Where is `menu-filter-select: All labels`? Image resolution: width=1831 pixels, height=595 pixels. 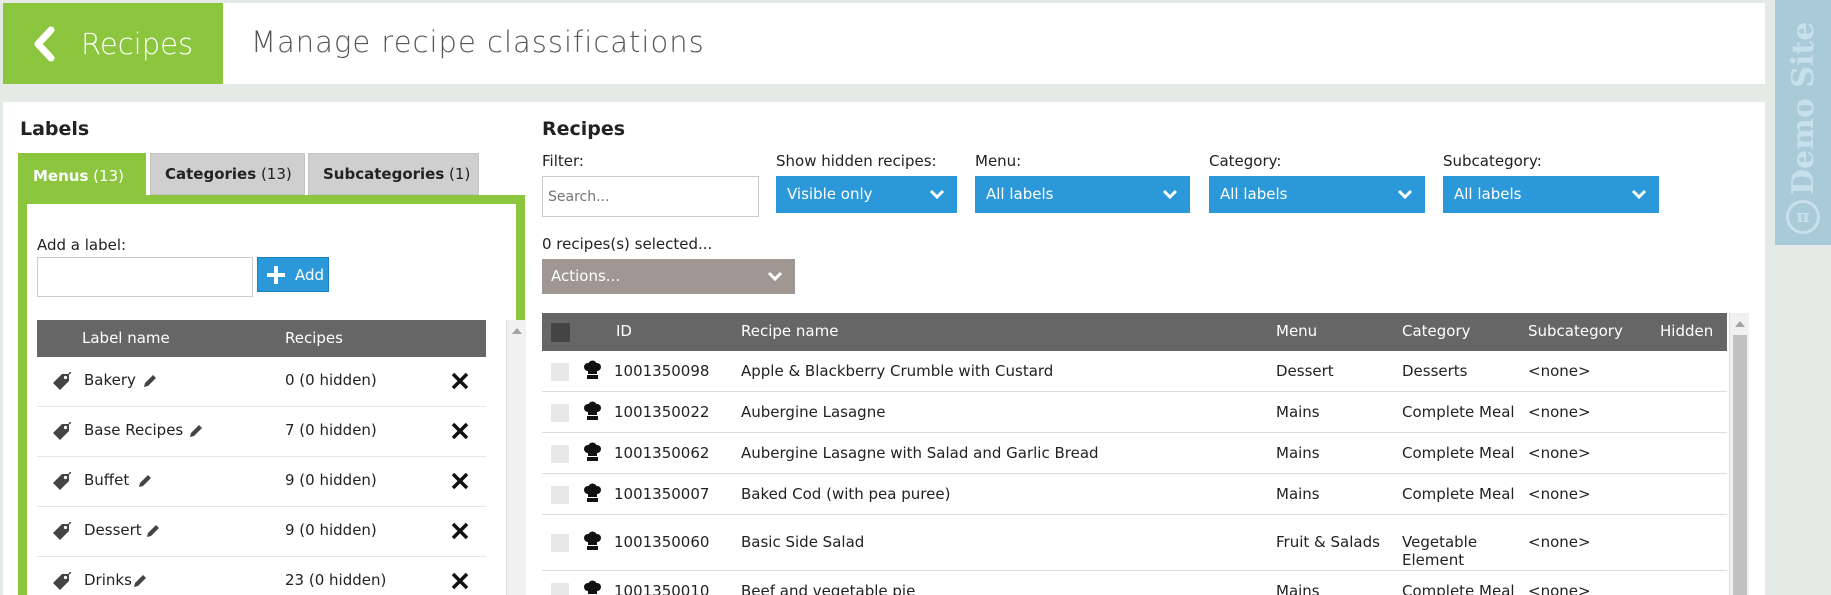 menu-filter-select: All labels is located at coordinates (1082, 194).